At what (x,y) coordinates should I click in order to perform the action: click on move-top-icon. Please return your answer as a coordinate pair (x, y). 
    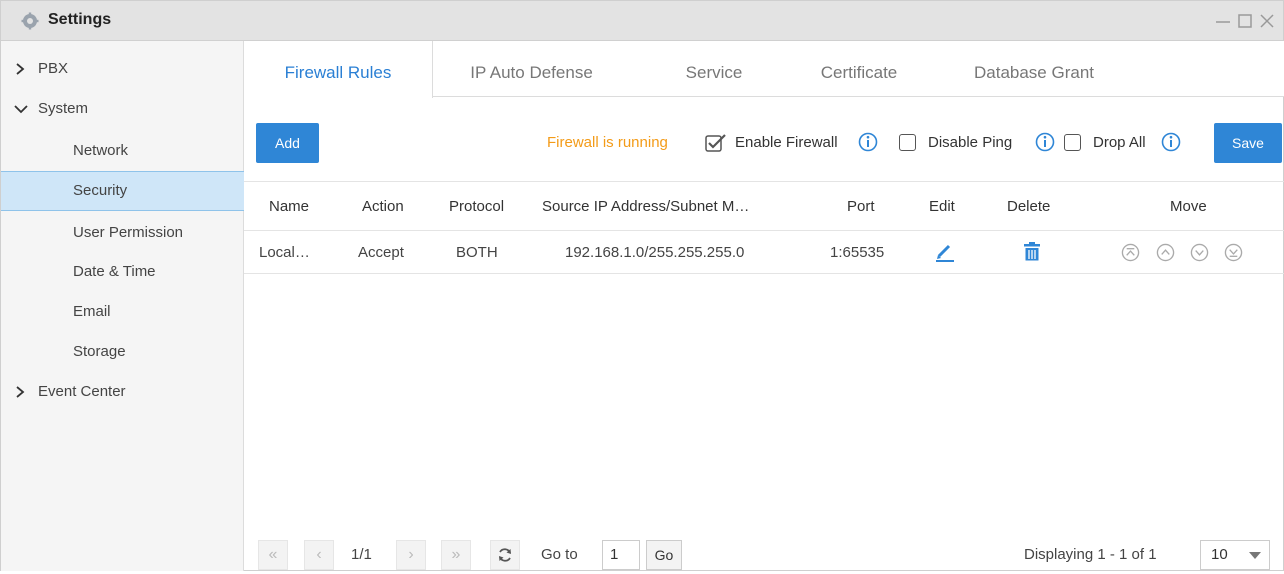
    Looking at the image, I should click on (1130, 252).